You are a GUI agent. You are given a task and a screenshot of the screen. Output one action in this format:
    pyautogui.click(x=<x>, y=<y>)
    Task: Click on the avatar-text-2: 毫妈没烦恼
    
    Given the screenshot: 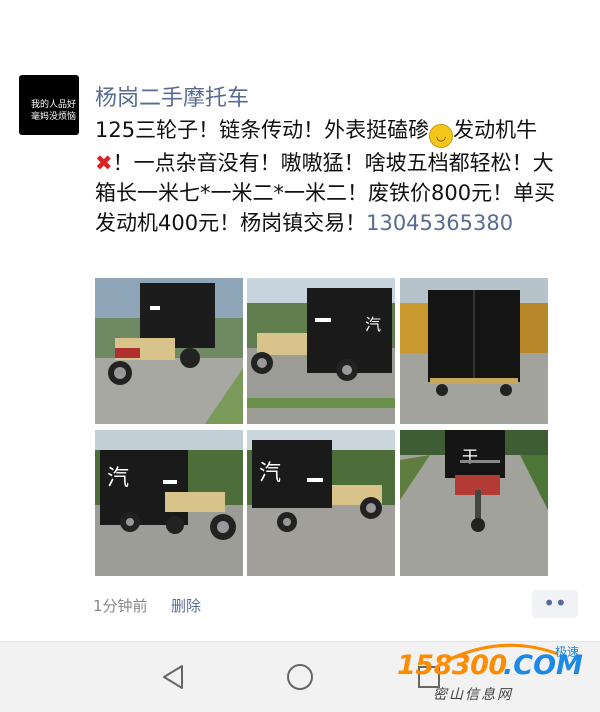 What is the action you would take?
    pyautogui.click(x=54, y=117)
    